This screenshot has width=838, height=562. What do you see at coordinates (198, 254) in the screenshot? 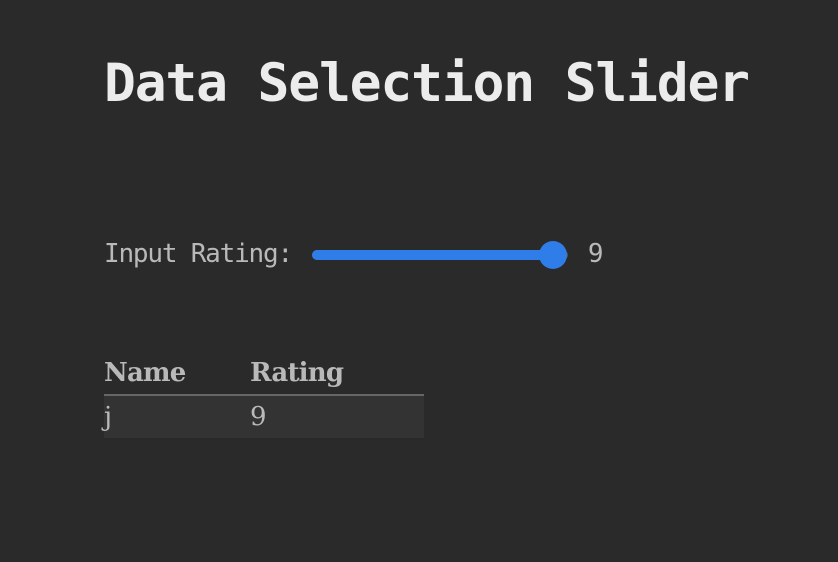
I see `slider-label: Input Rating:` at bounding box center [198, 254].